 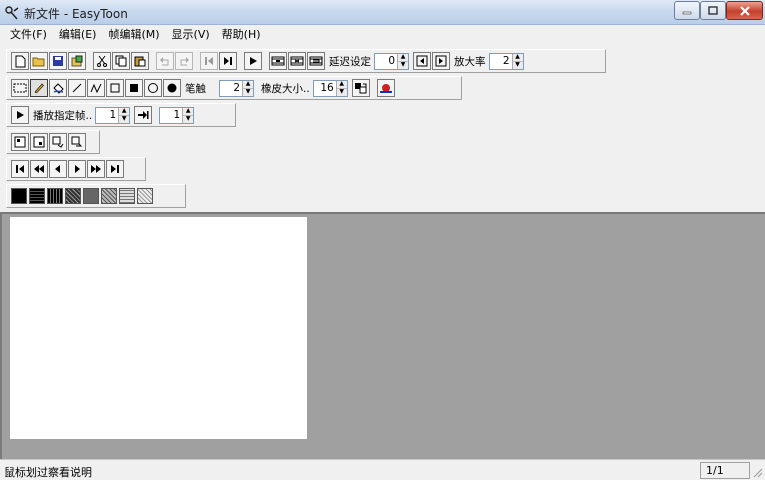 I want to click on play-from-spinner: 1 ▲ ▼, so click(x=113, y=115).